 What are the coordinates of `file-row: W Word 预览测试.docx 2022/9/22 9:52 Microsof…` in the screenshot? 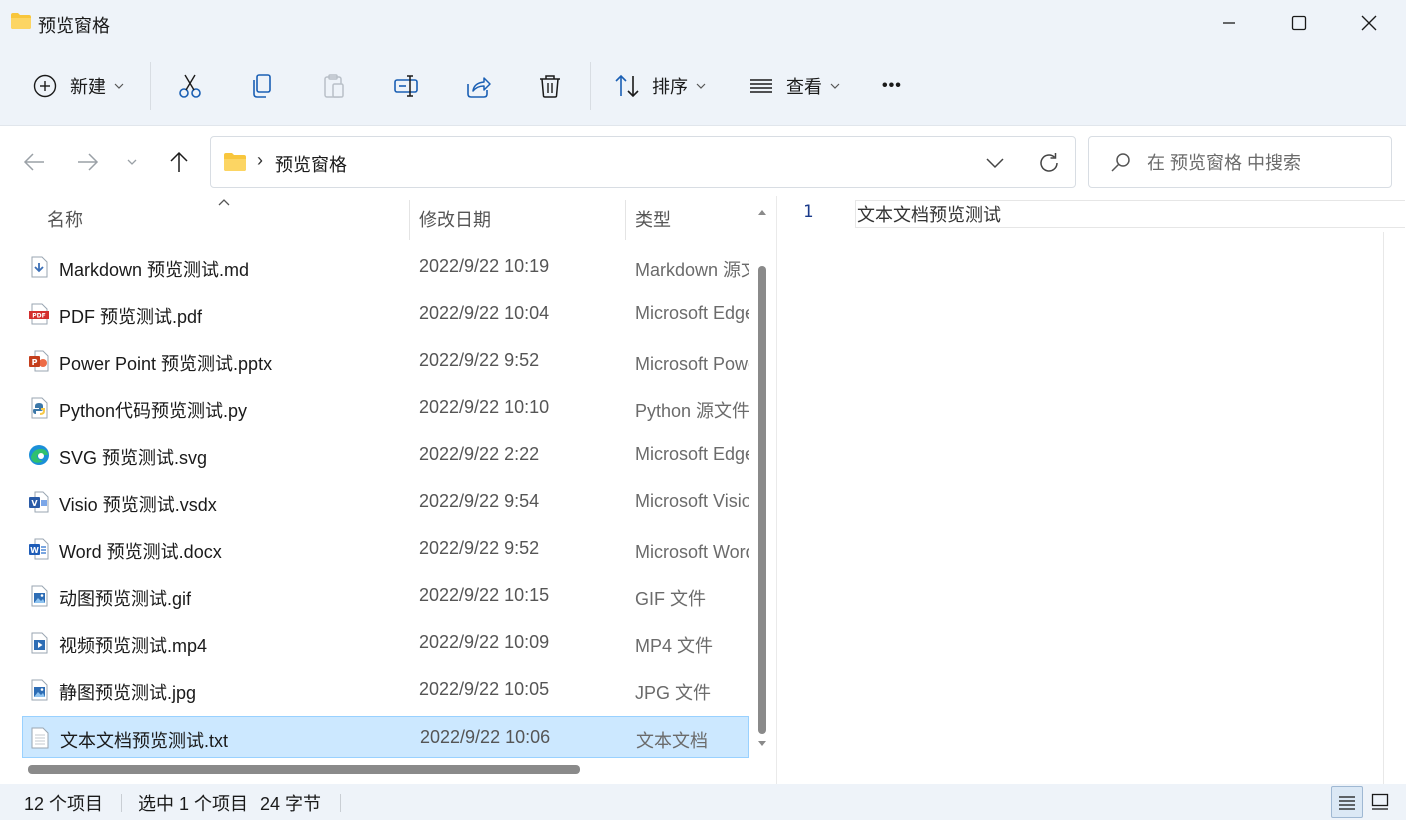 It's located at (385, 549).